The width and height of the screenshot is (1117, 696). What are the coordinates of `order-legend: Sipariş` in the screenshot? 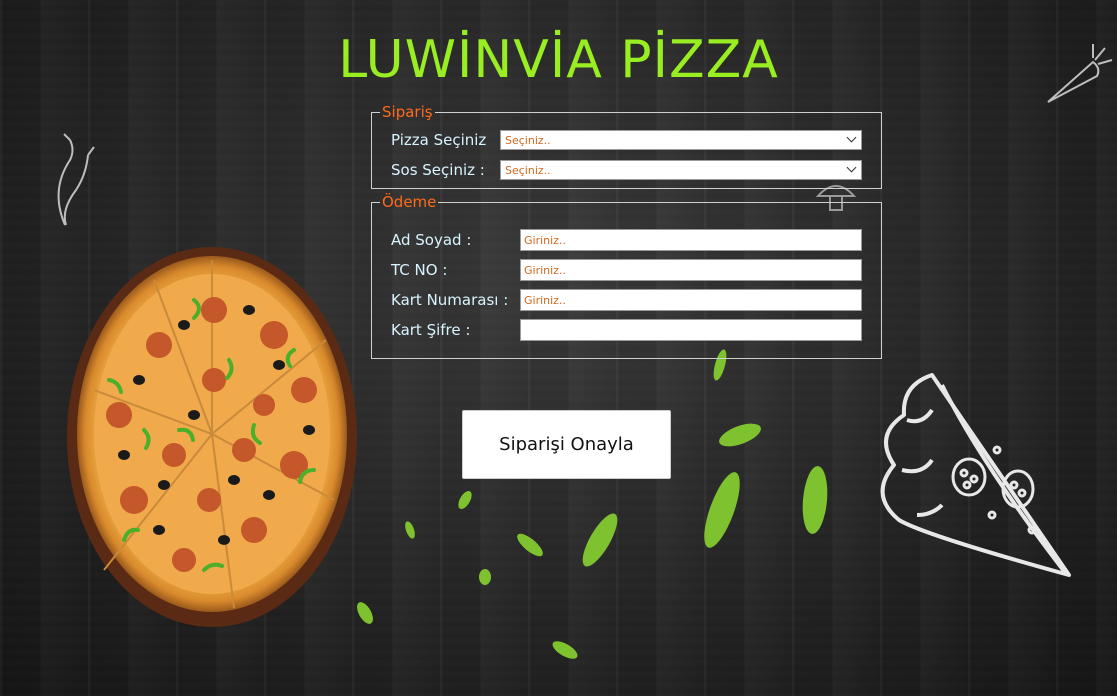 It's located at (407, 112).